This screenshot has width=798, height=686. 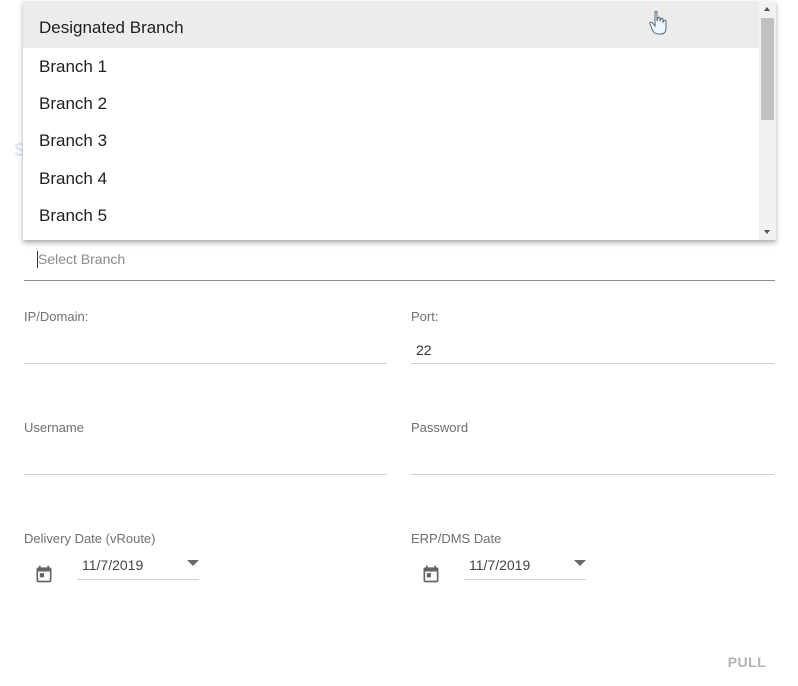 I want to click on scroll-up-arrow-icon, so click(x=767, y=9).